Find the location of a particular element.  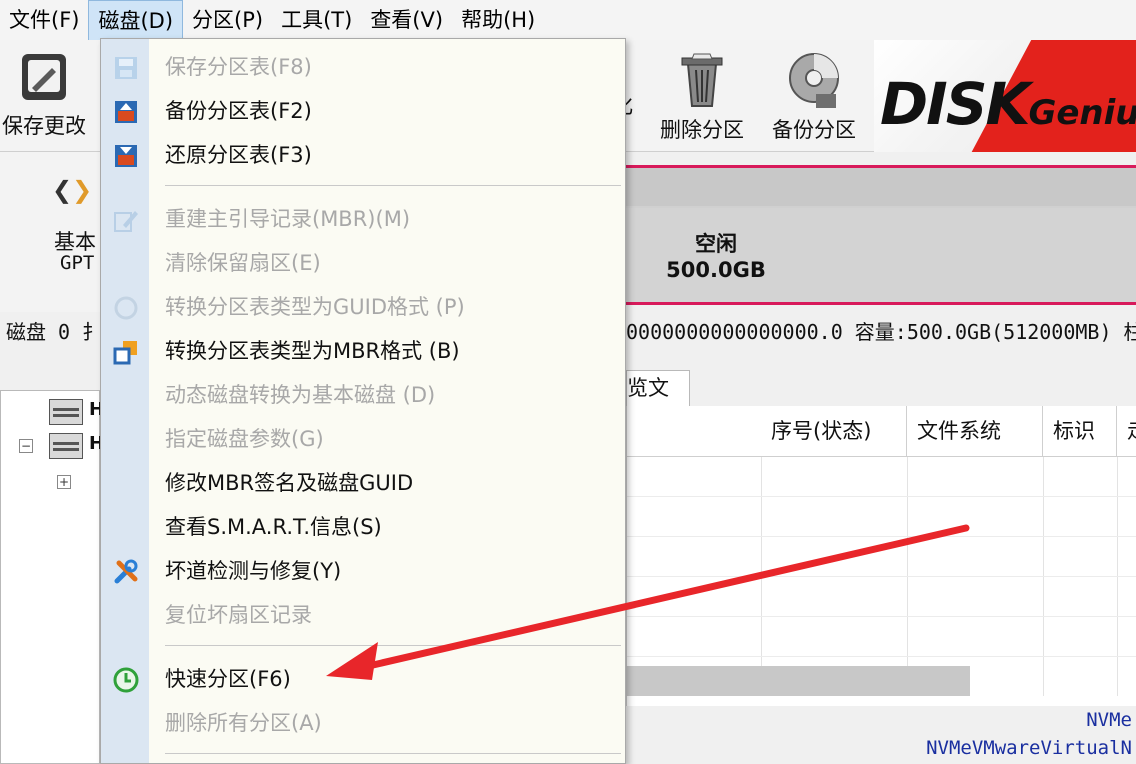

menu-item-convert-to-guid: 转换分区表类型为GUID格式 (P) is located at coordinates (363, 307).